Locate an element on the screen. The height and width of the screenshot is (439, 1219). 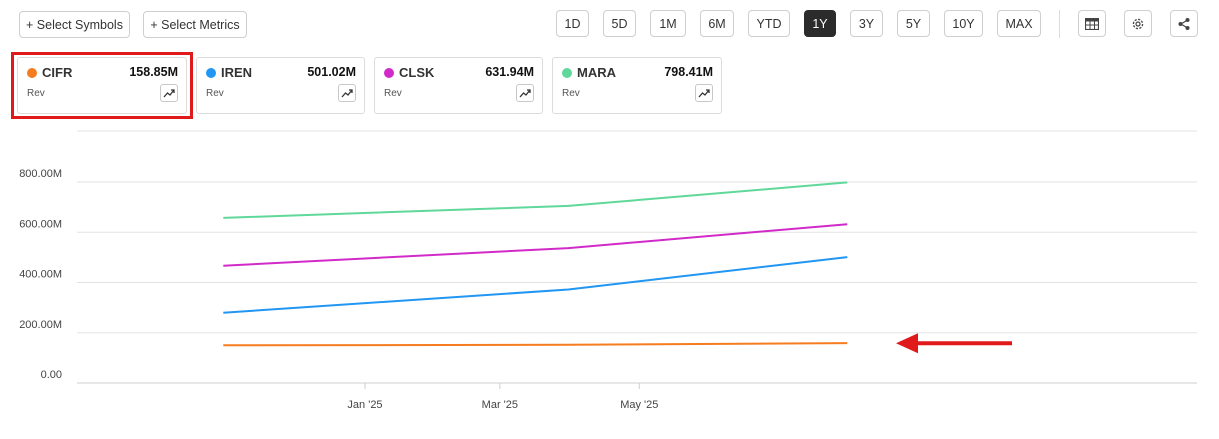
share-icon is located at coordinates (1184, 23).